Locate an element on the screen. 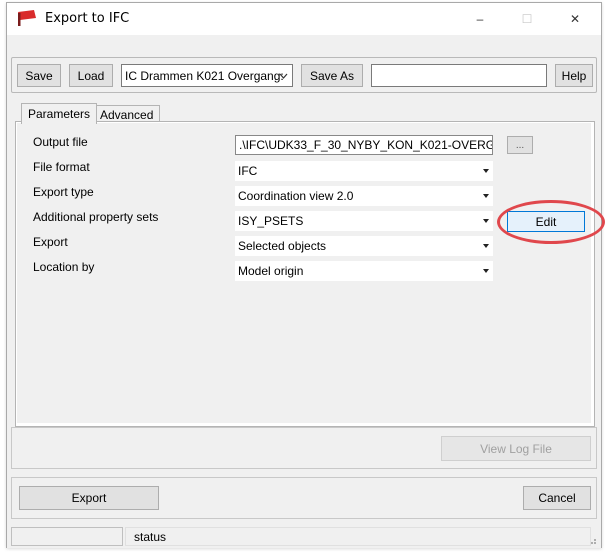  file-format-value: IFC is located at coordinates (248, 171).